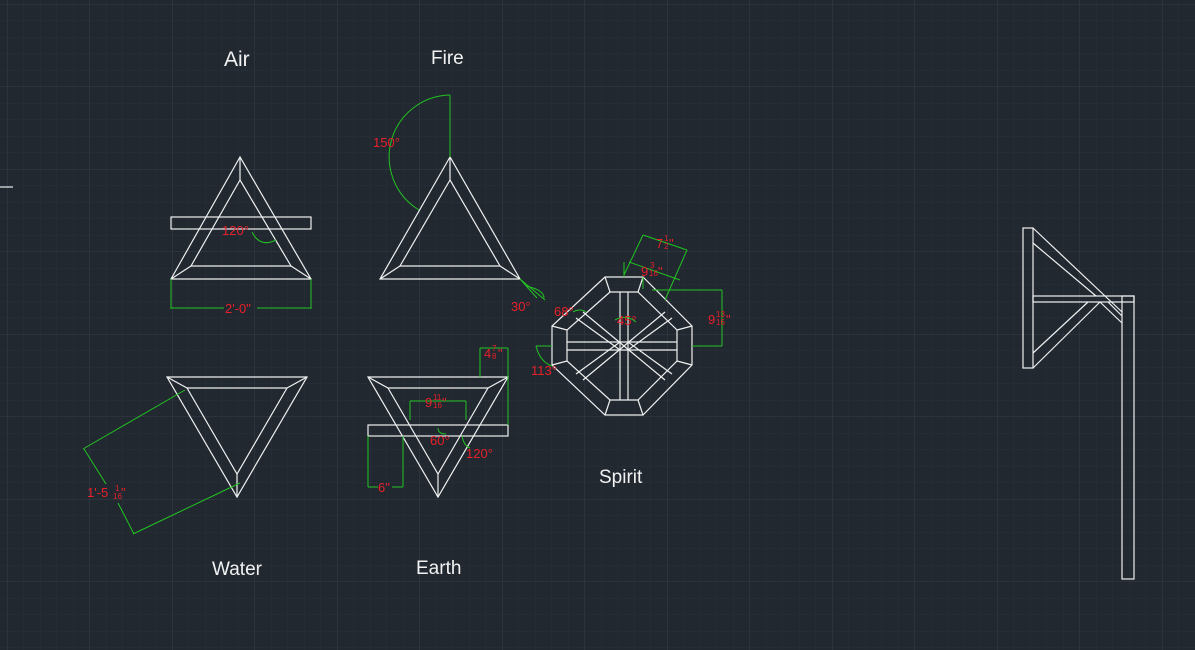  I want to click on spirit-angle-outer-dim: 113°, so click(544, 370).